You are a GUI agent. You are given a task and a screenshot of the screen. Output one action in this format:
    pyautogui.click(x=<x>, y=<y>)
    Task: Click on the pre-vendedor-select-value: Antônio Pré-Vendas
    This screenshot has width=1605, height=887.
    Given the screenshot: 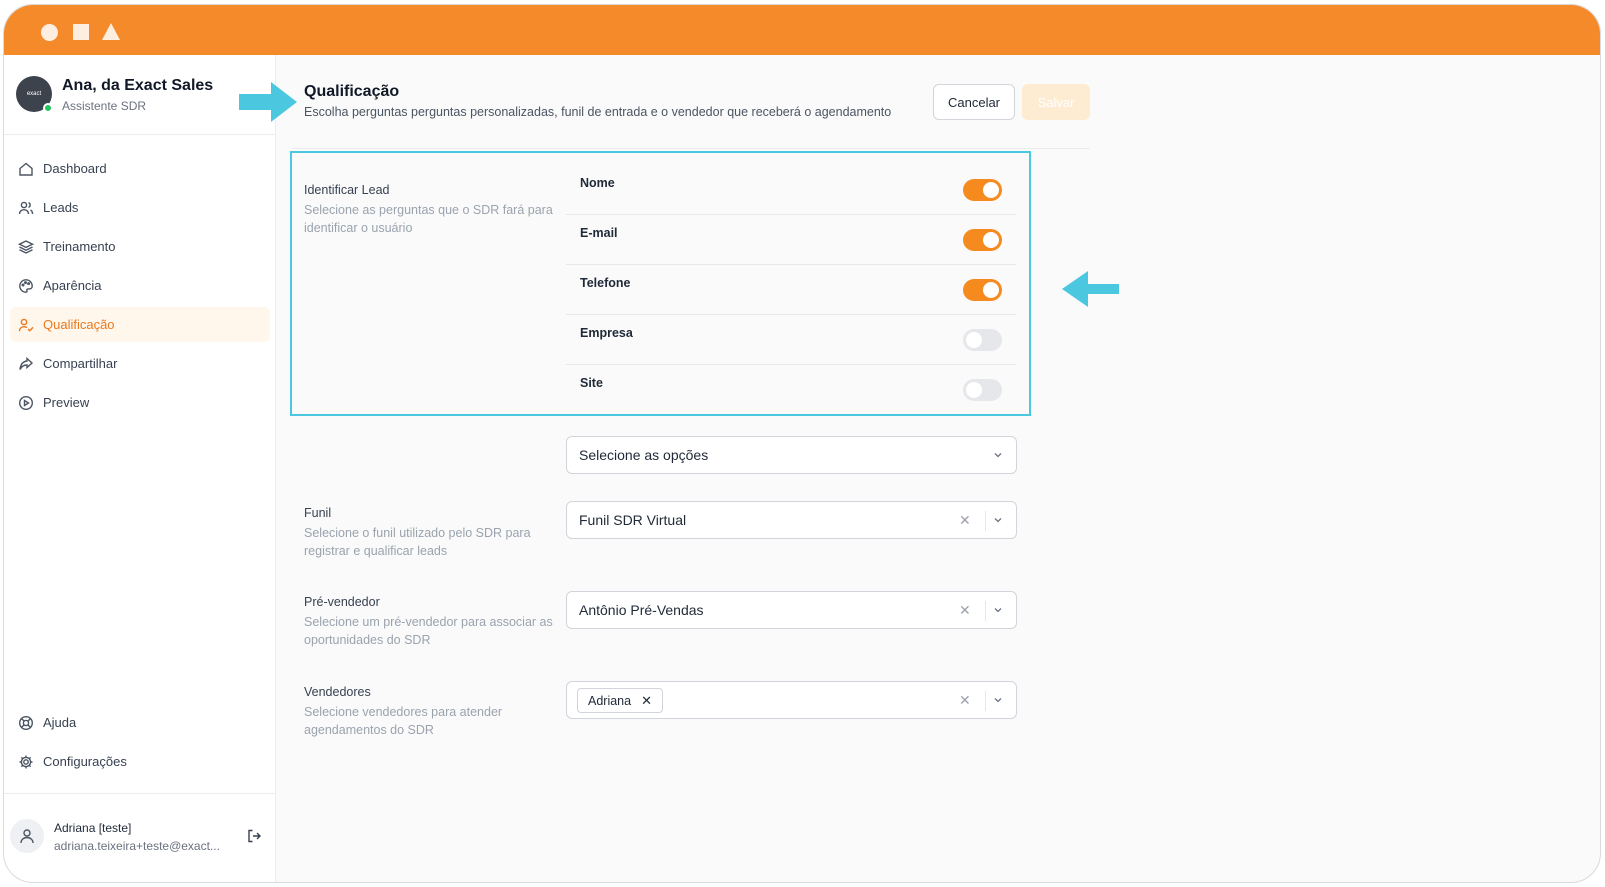 What is the action you would take?
    pyautogui.click(x=641, y=610)
    